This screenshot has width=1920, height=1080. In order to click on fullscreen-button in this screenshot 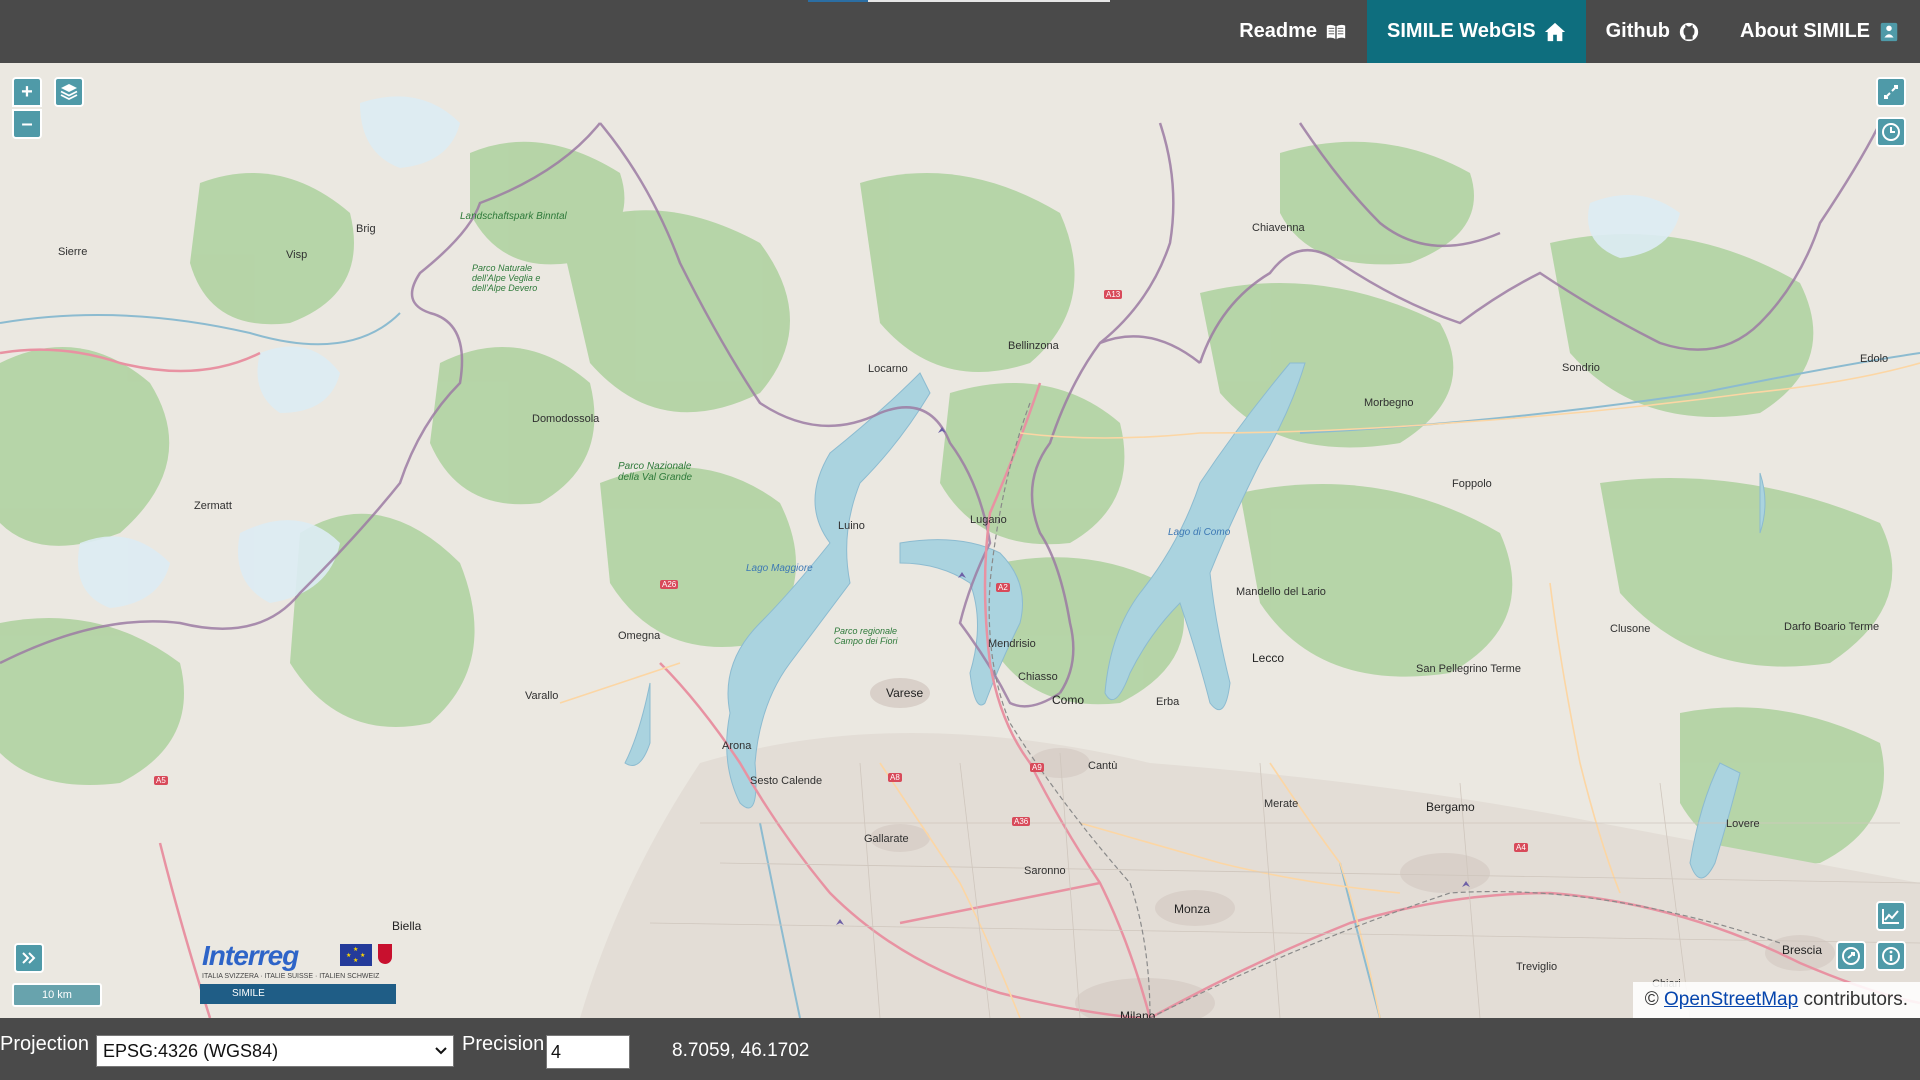, I will do `click(1891, 92)`.